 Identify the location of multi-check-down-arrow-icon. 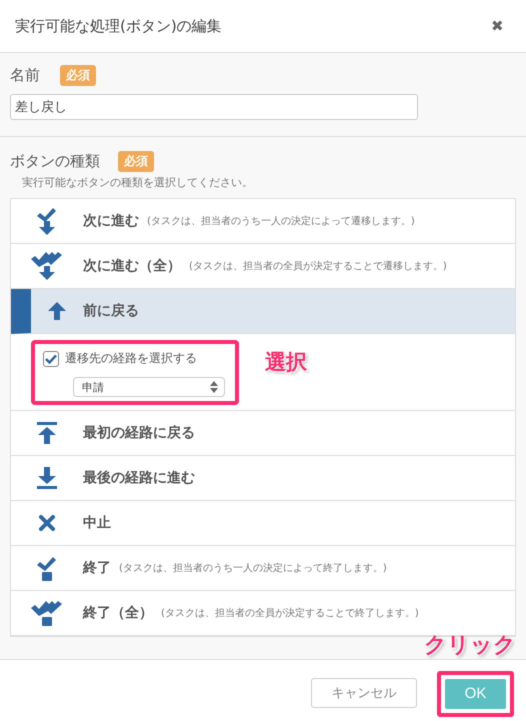
(47, 266).